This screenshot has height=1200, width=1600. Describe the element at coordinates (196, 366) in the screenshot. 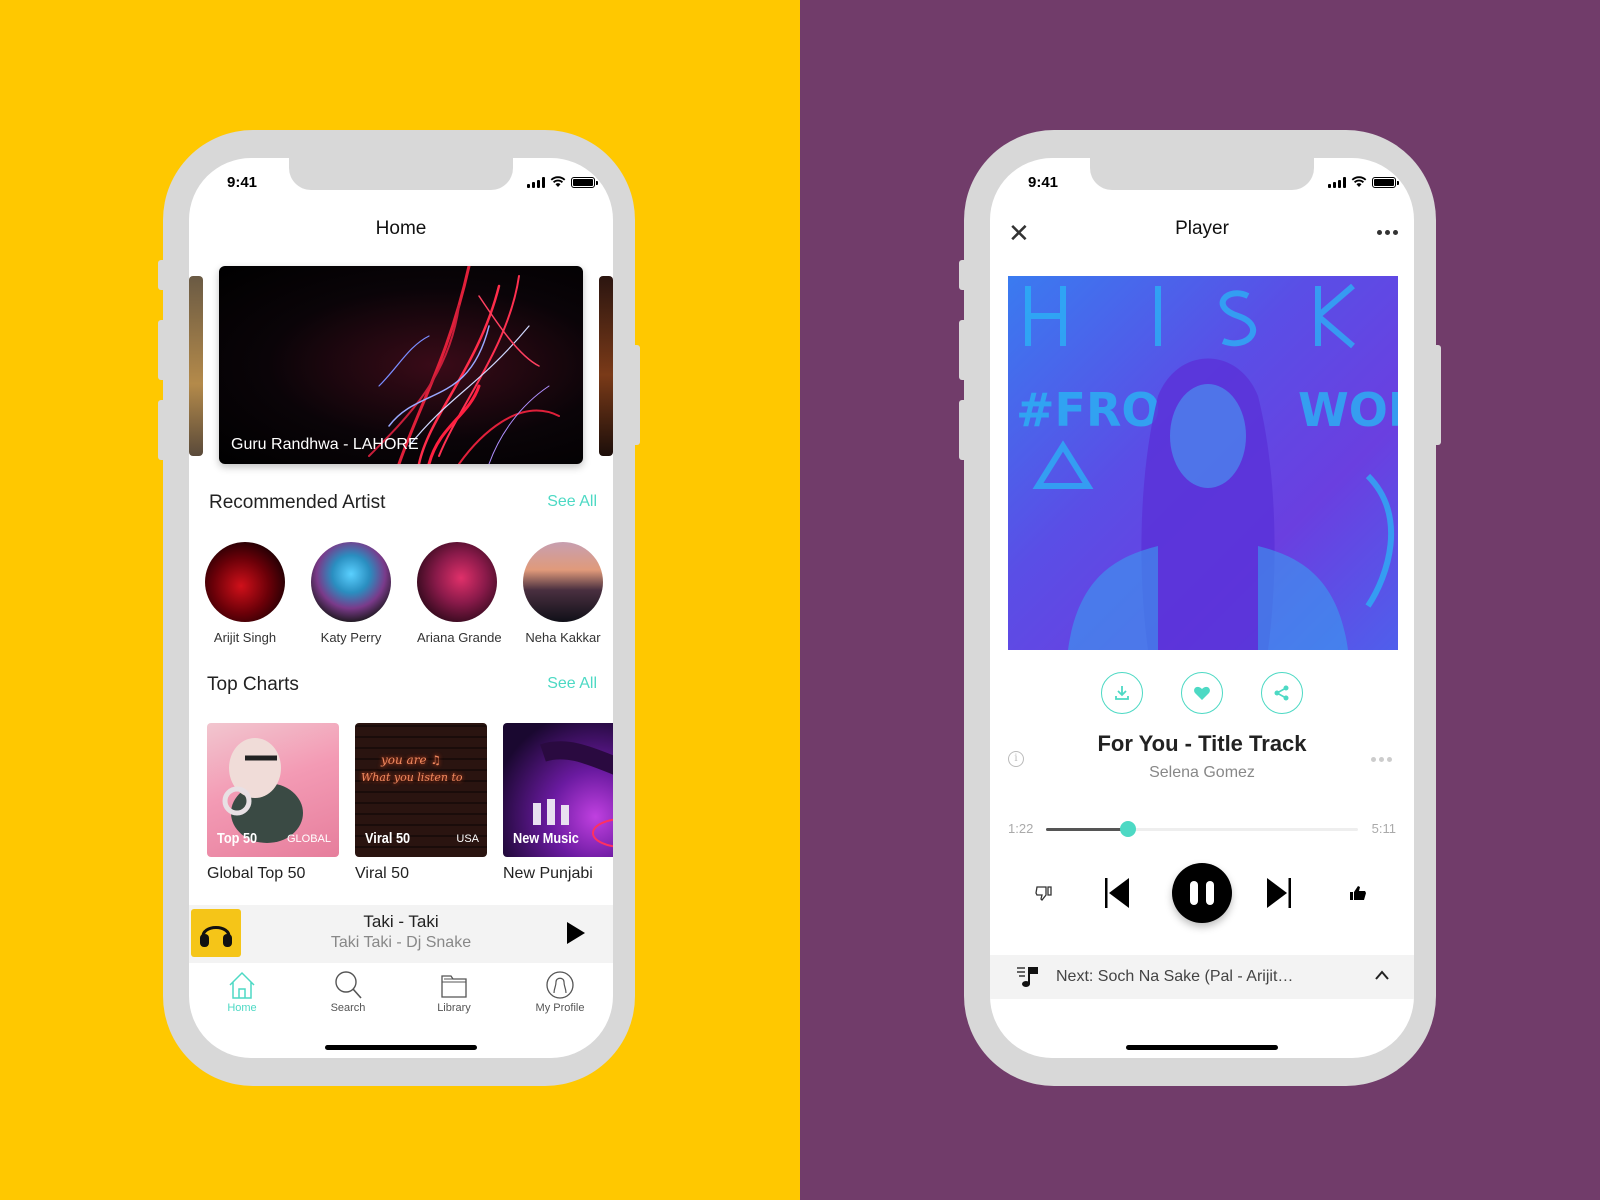

I see `carousel-prev-peek` at that location.